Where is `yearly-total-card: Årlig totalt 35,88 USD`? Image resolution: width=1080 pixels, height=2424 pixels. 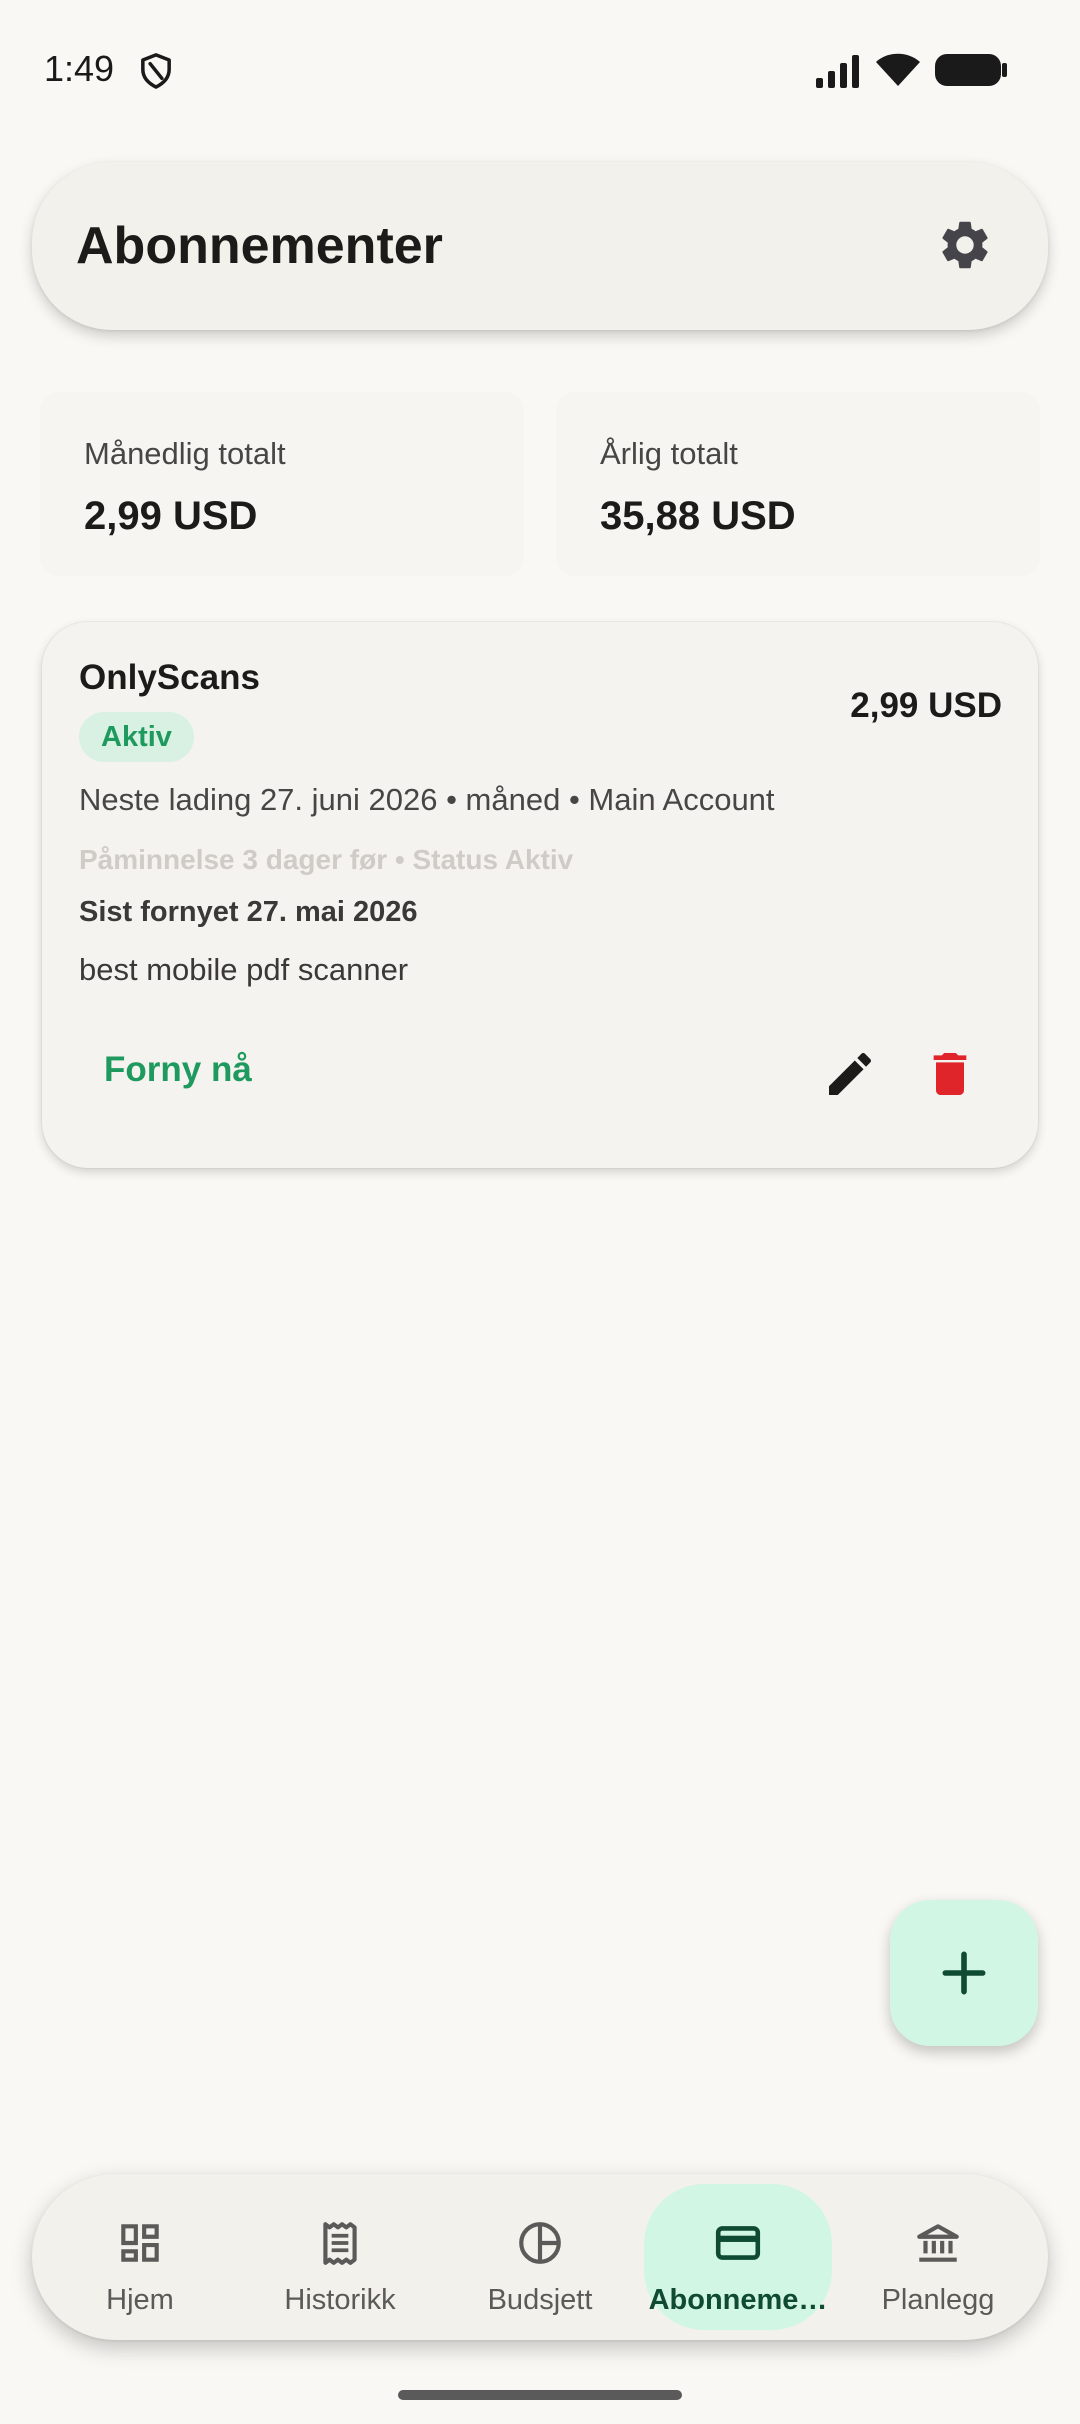
yearly-total-card: Årlig totalt 35,88 USD is located at coordinates (798, 484).